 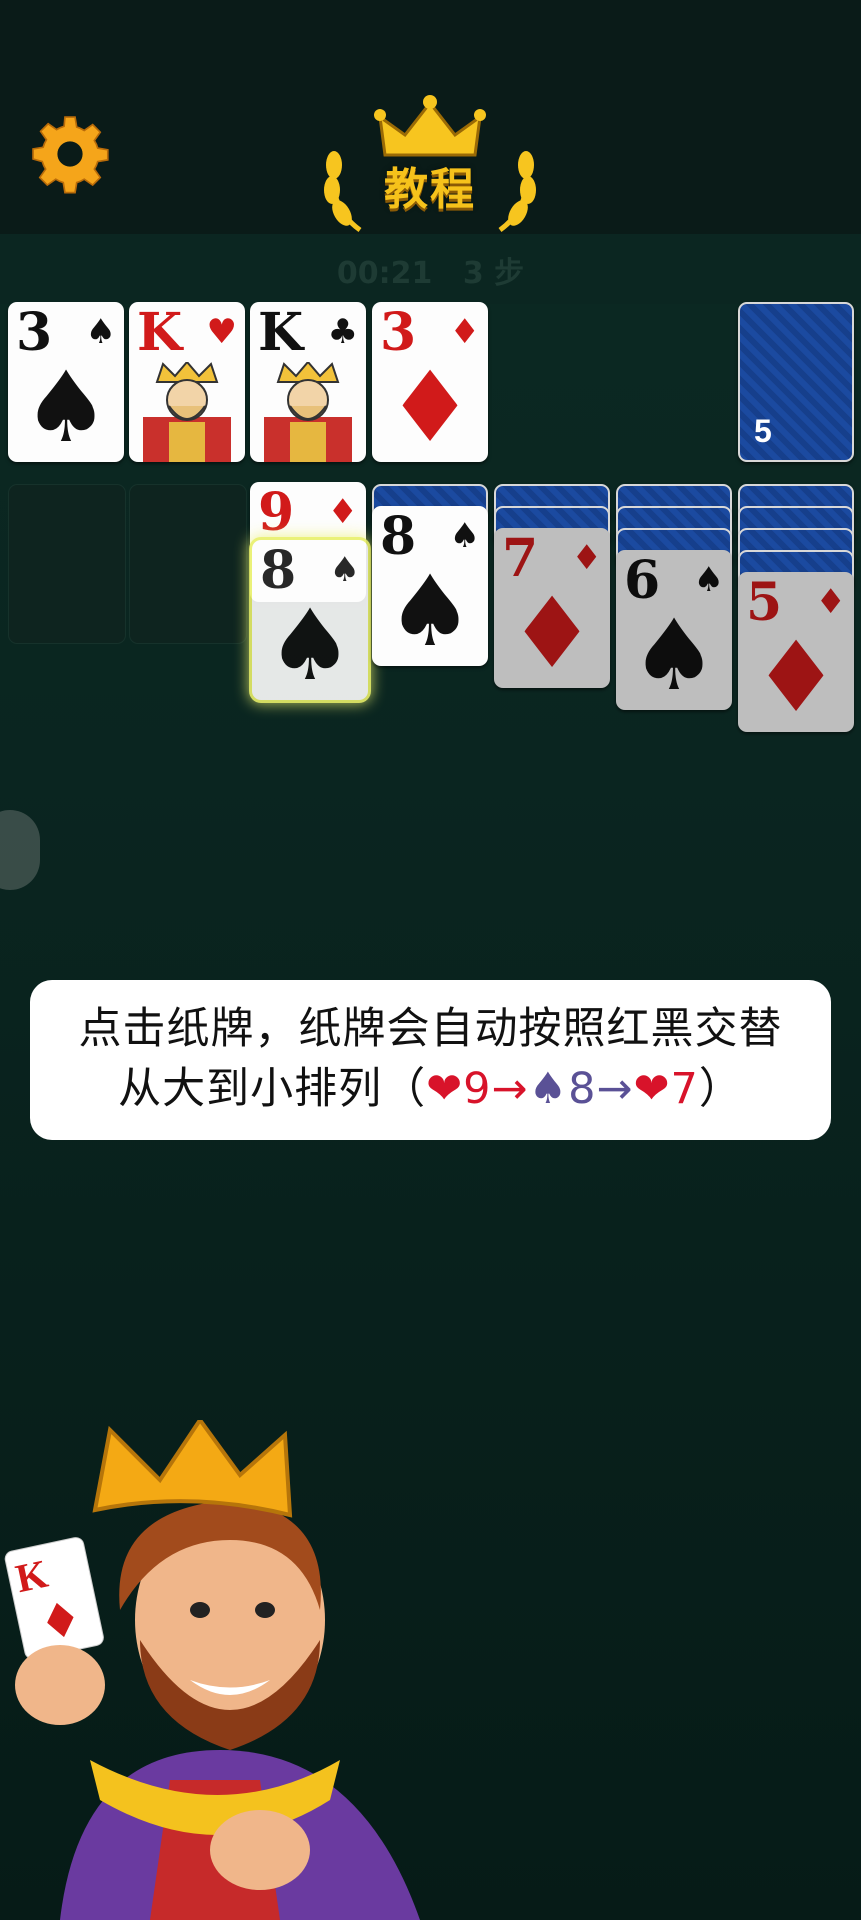 I want to click on foundation-card-2: K ♥, so click(x=187, y=382).